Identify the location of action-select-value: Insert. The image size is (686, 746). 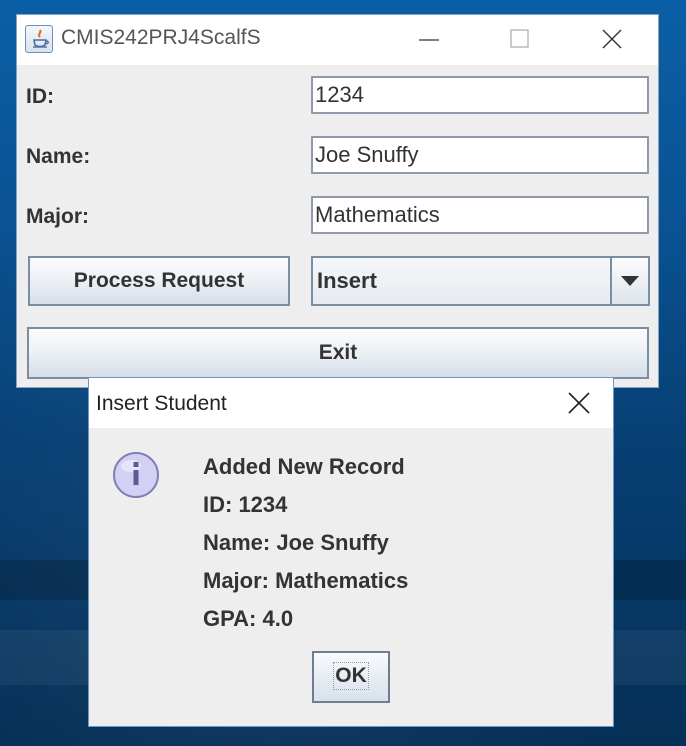
(347, 280).